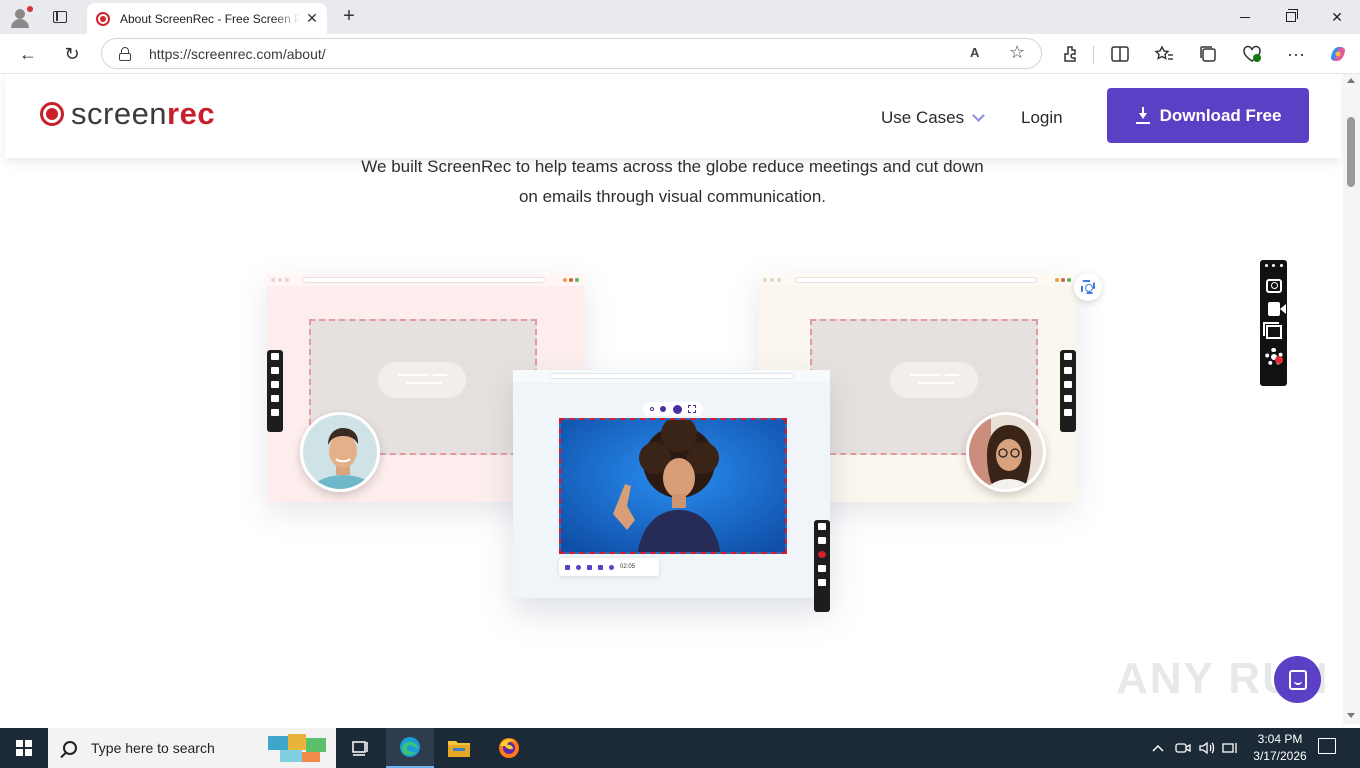 This screenshot has height=768, width=1360. I want to click on nav-use-cases: Use Cases, so click(933, 118).